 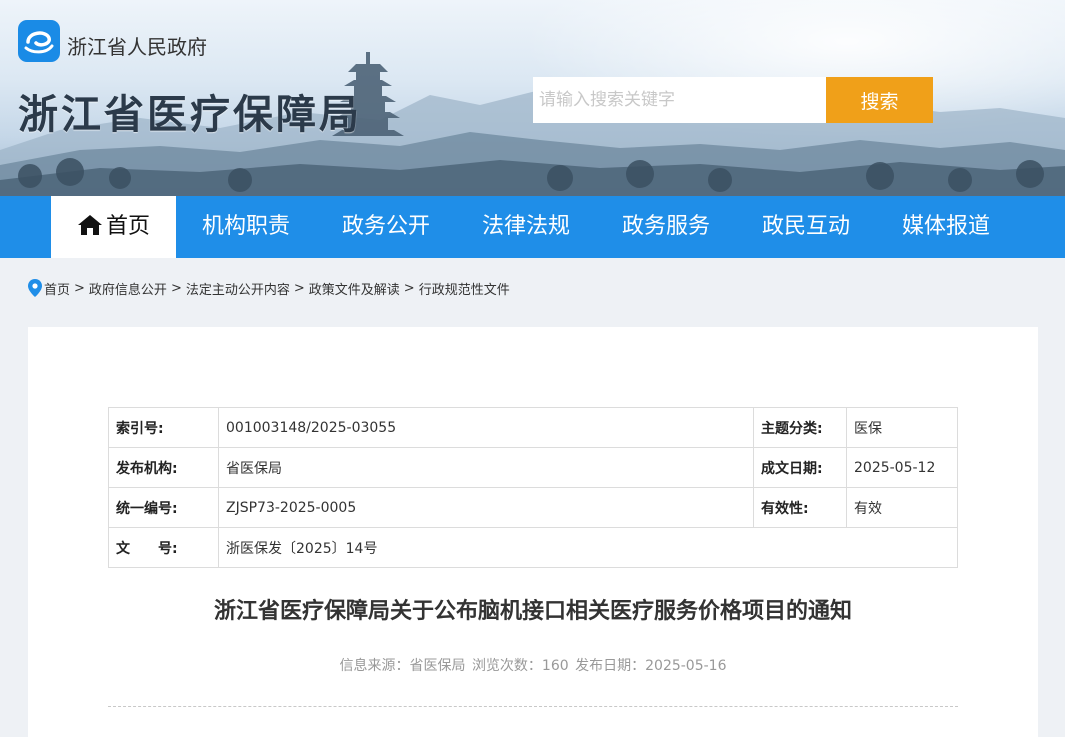 What do you see at coordinates (946, 227) in the screenshot?
I see `nav-item-media: 媒体报道` at bounding box center [946, 227].